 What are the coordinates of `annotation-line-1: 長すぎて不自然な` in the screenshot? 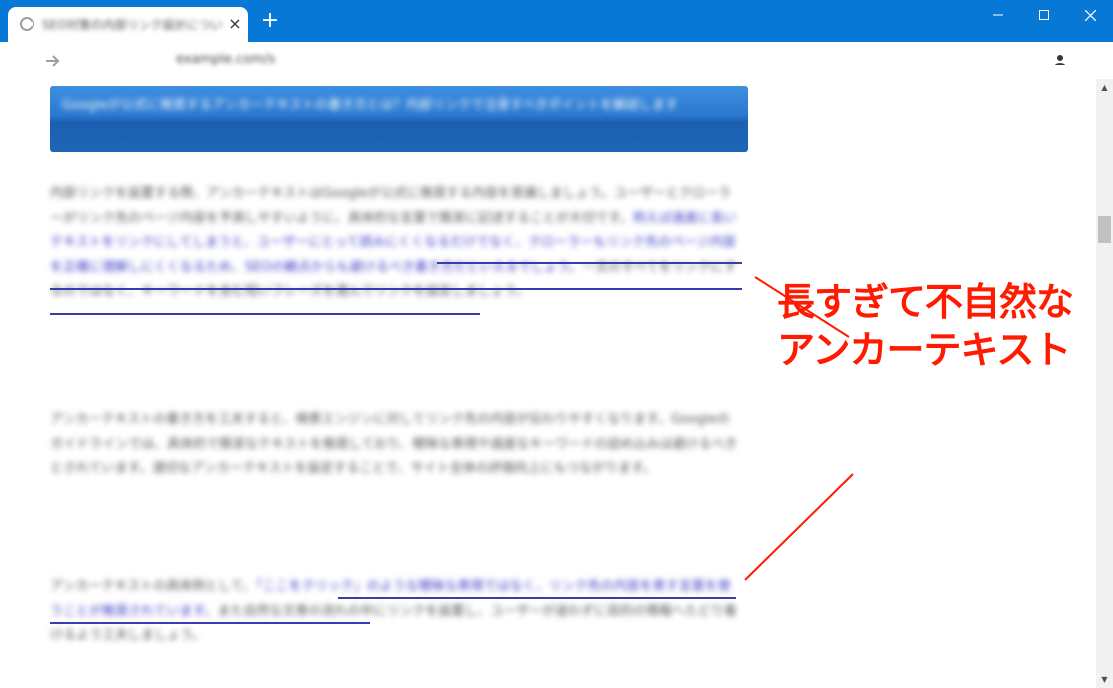 It's located at (925, 302).